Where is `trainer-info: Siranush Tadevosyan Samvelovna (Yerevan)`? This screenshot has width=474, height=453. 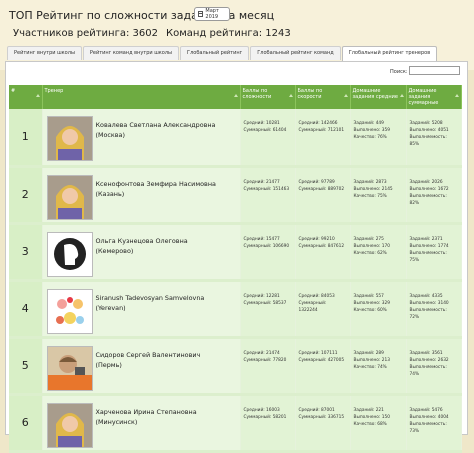 trainer-info: Siranush Tadevosyan Samvelovna (Yerevan) is located at coordinates (176, 303).